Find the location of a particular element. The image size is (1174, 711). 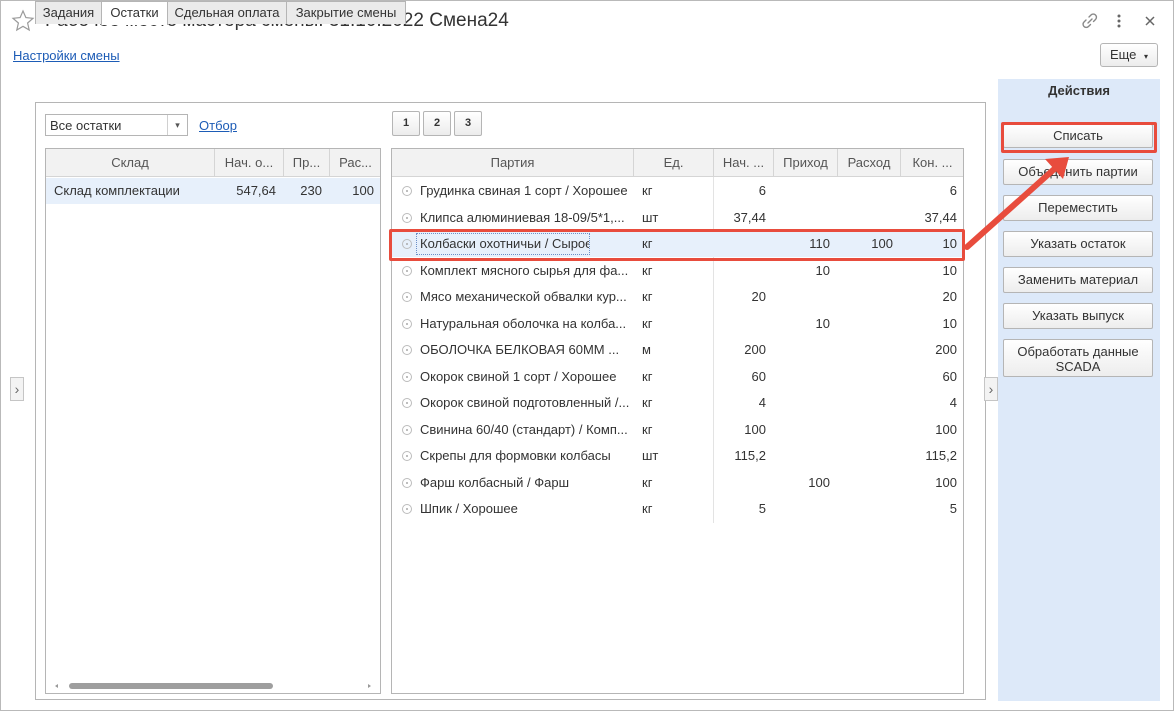

batch-end: 5 is located at coordinates (953, 508).